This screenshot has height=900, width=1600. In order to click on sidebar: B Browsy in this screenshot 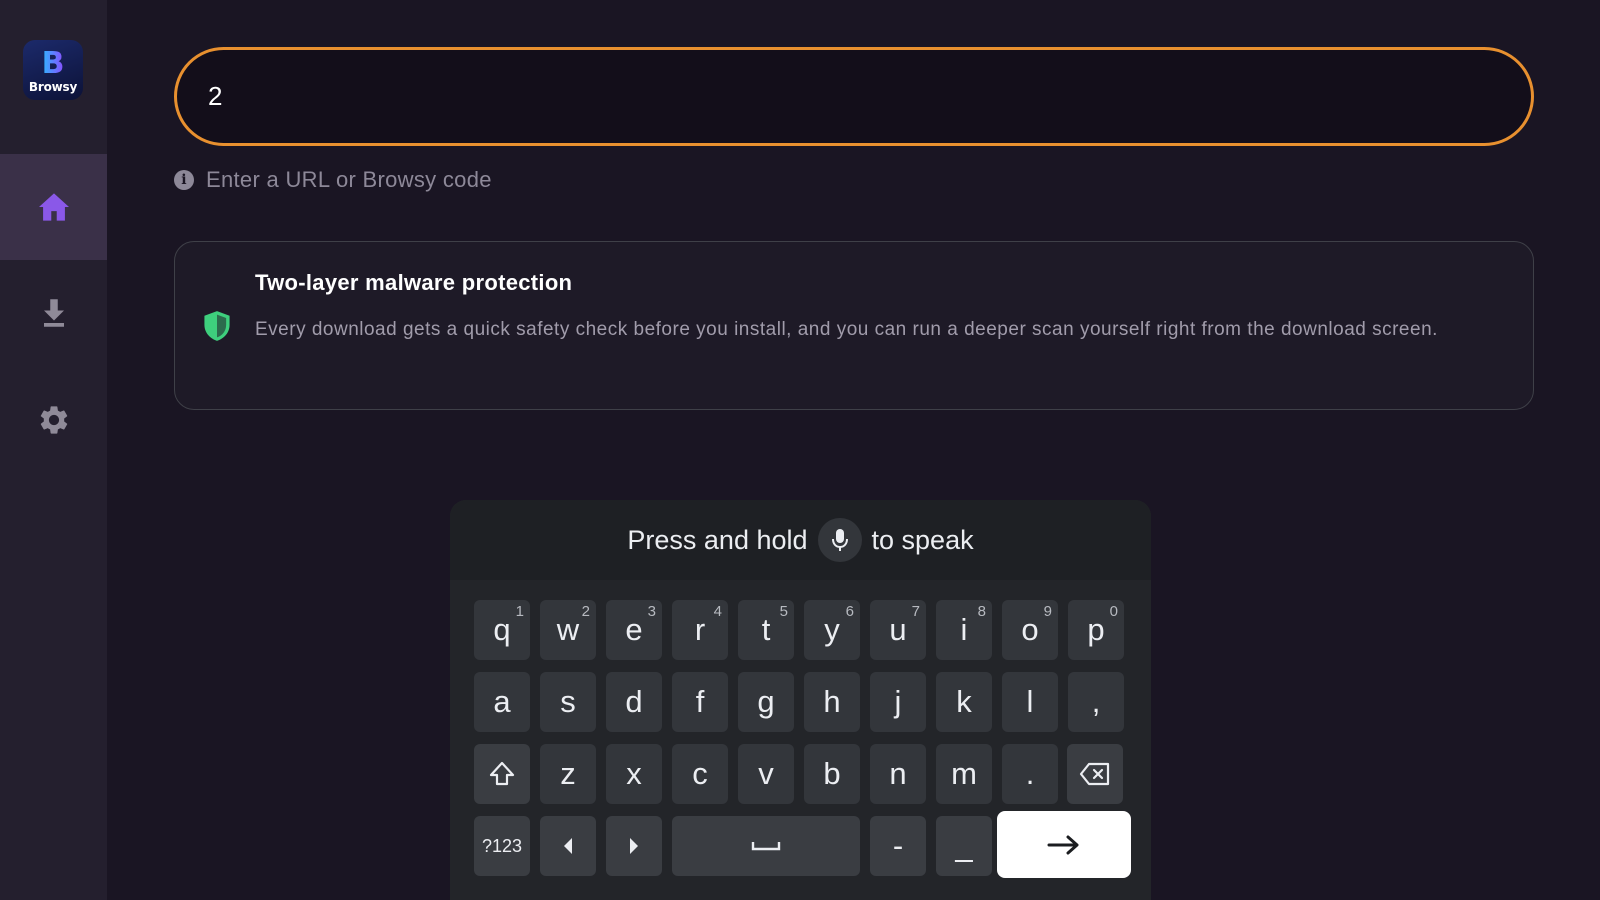, I will do `click(53, 450)`.